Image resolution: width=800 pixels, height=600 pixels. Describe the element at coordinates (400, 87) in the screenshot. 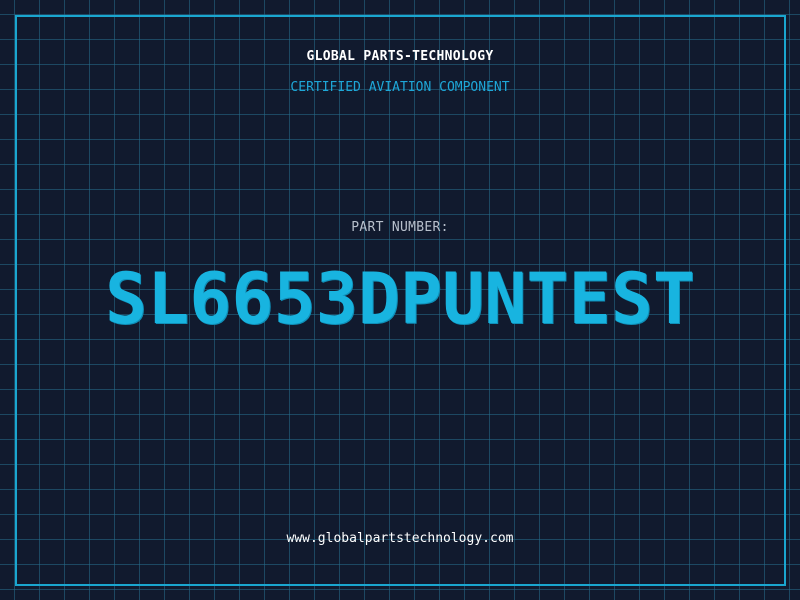

I see `certification-subtitle: CERTIFIED AVIATION COMPONENT` at that location.